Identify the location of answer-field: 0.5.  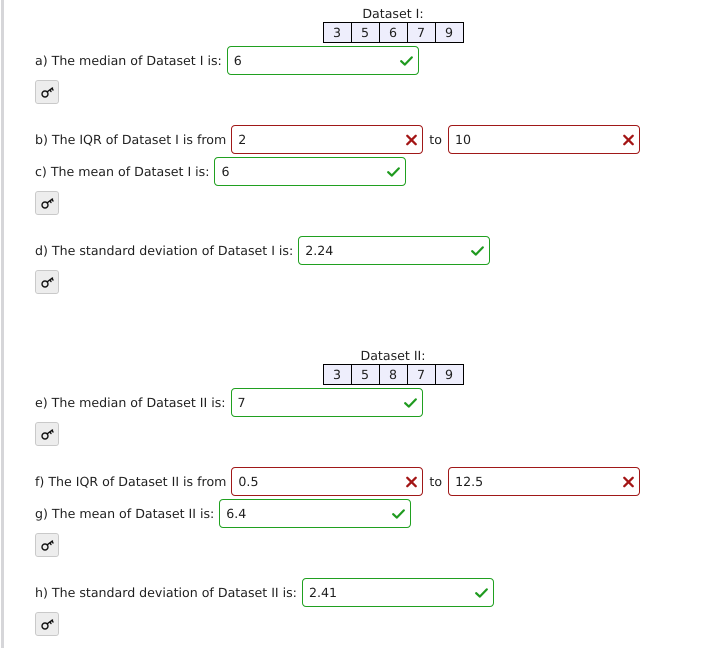
(327, 481).